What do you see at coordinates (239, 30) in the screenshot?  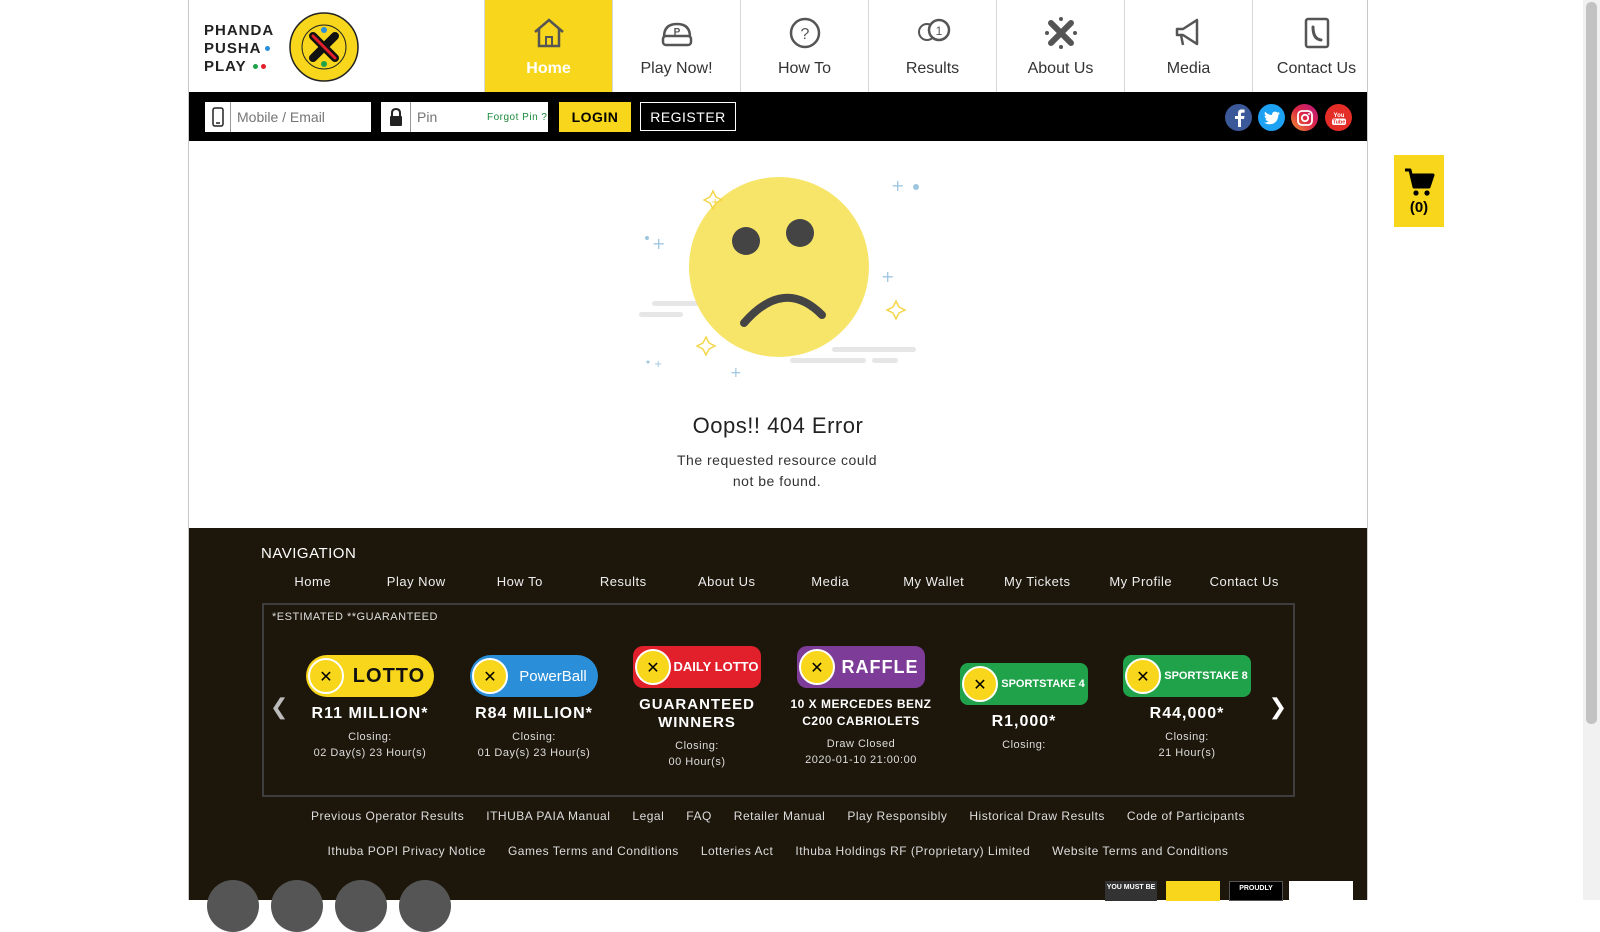 I see `logo-line-1: PHANDA` at bounding box center [239, 30].